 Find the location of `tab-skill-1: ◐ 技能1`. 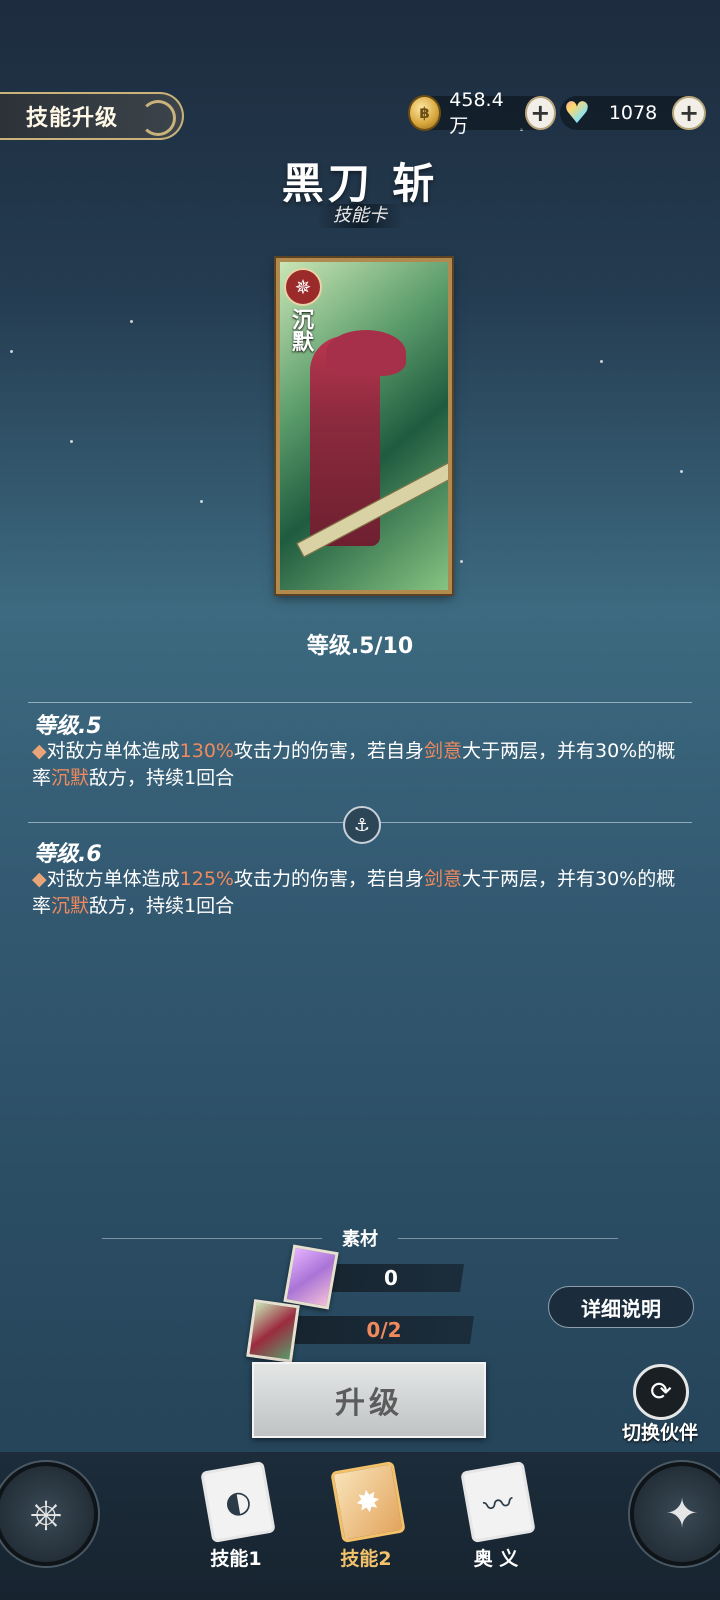

tab-skill-1: ◐ 技能1 is located at coordinates (241, 1515).